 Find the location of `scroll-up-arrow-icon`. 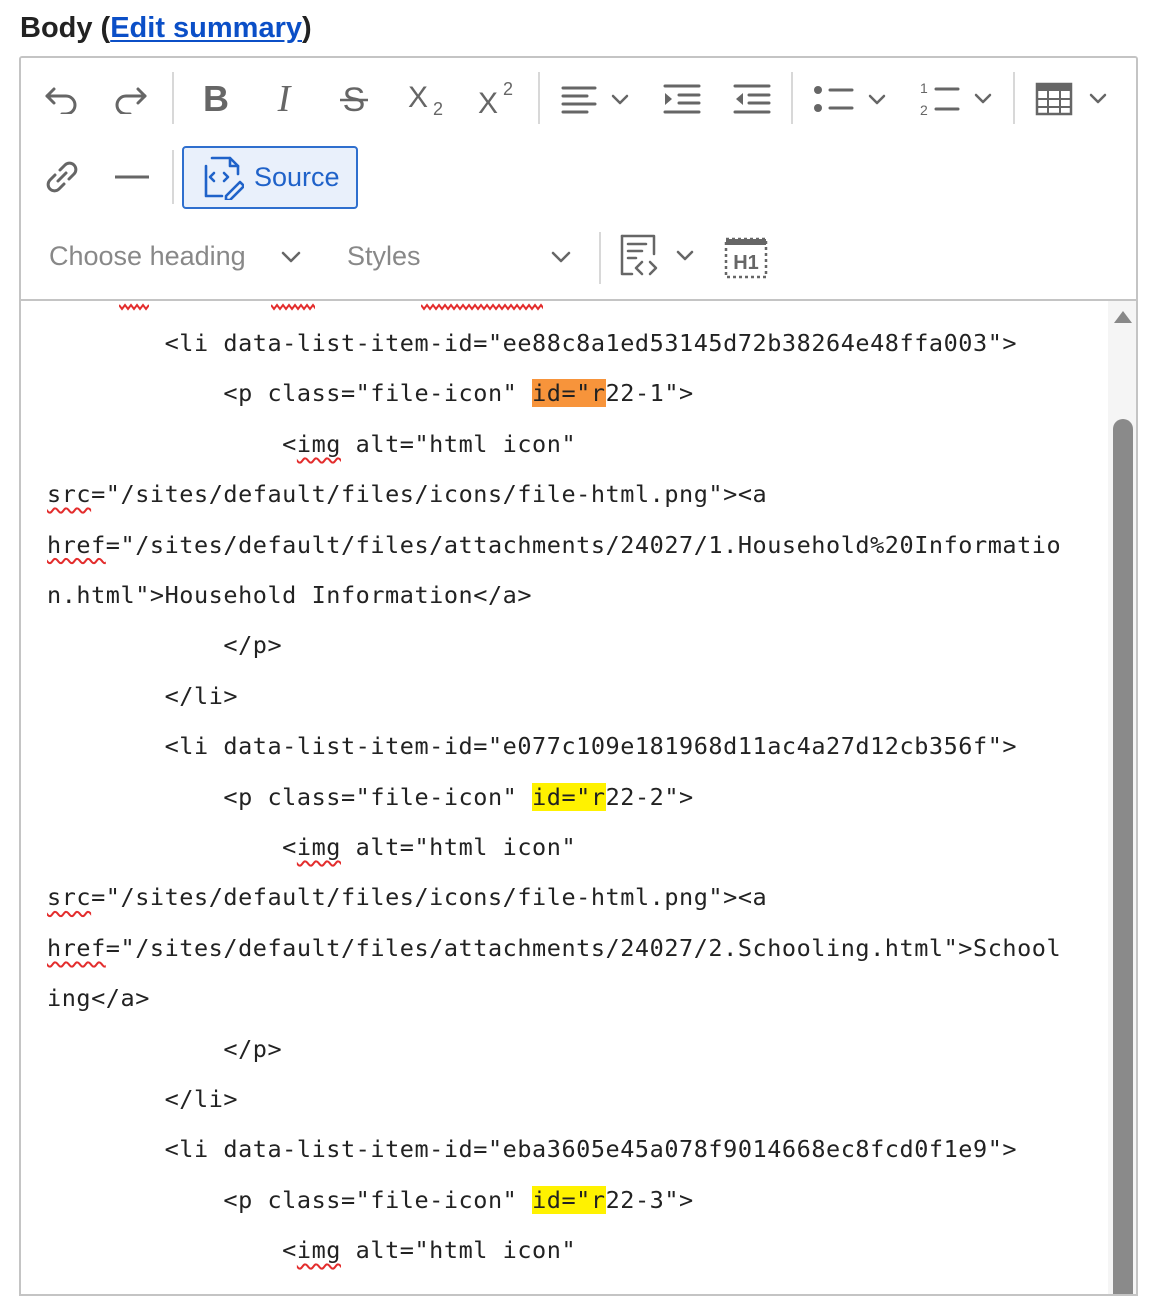

scroll-up-arrow-icon is located at coordinates (1123, 317).